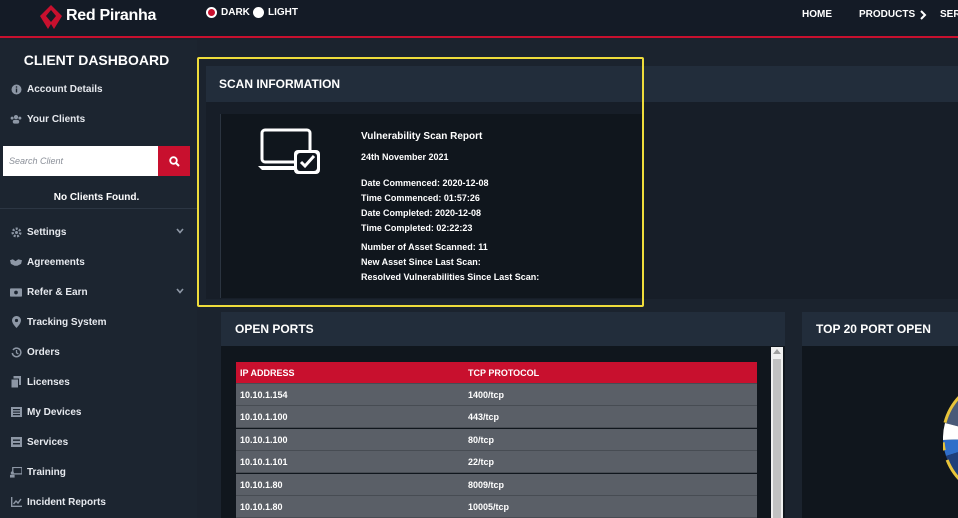 This screenshot has width=958, height=518. Describe the element at coordinates (16, 472) in the screenshot. I see `training-icon` at that location.